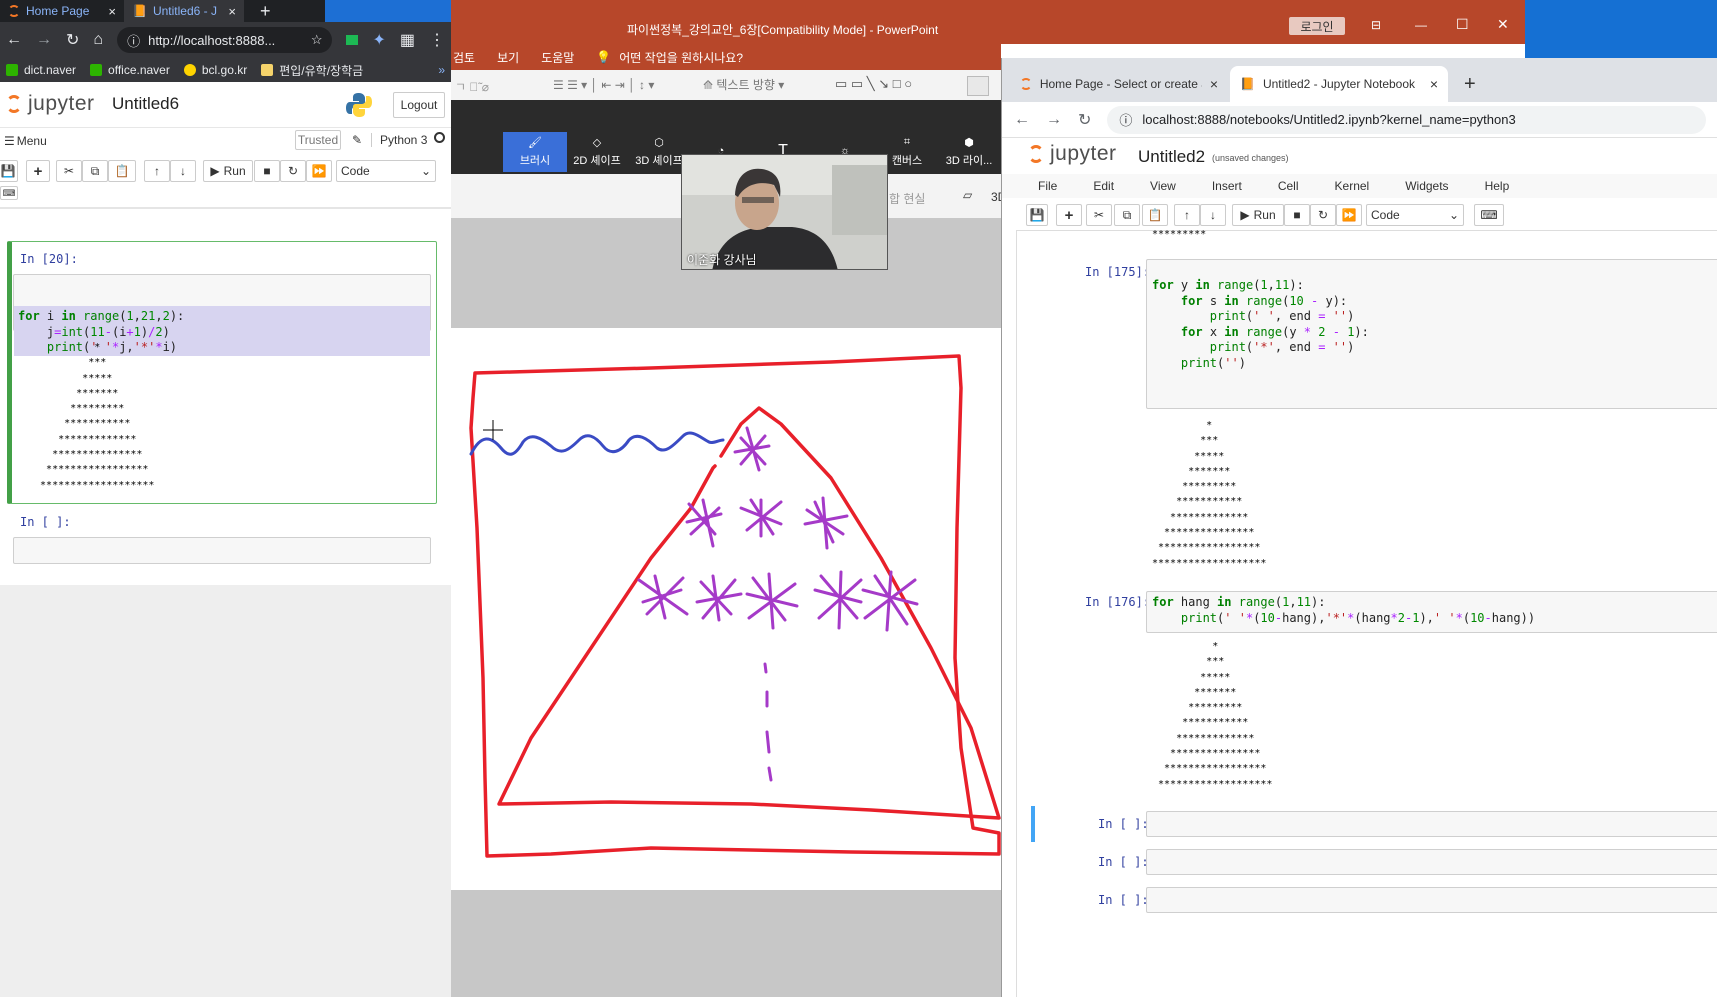 This screenshot has width=1717, height=997. Describe the element at coordinates (62, 11) in the screenshot. I see `tab-home-page: Home Page ×` at that location.